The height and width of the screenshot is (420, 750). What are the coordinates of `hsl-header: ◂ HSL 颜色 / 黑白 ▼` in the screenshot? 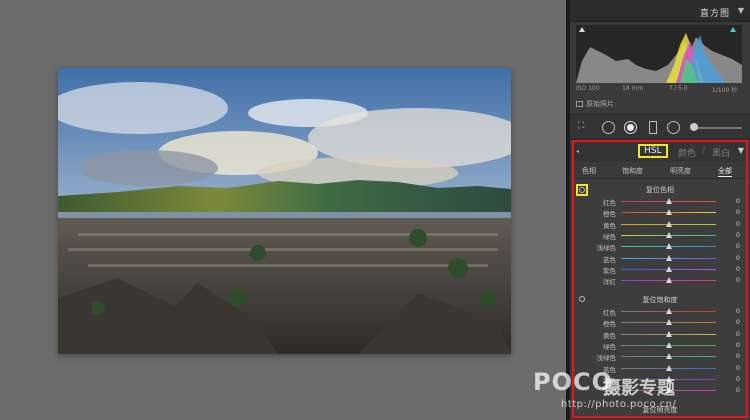 It's located at (660, 152).